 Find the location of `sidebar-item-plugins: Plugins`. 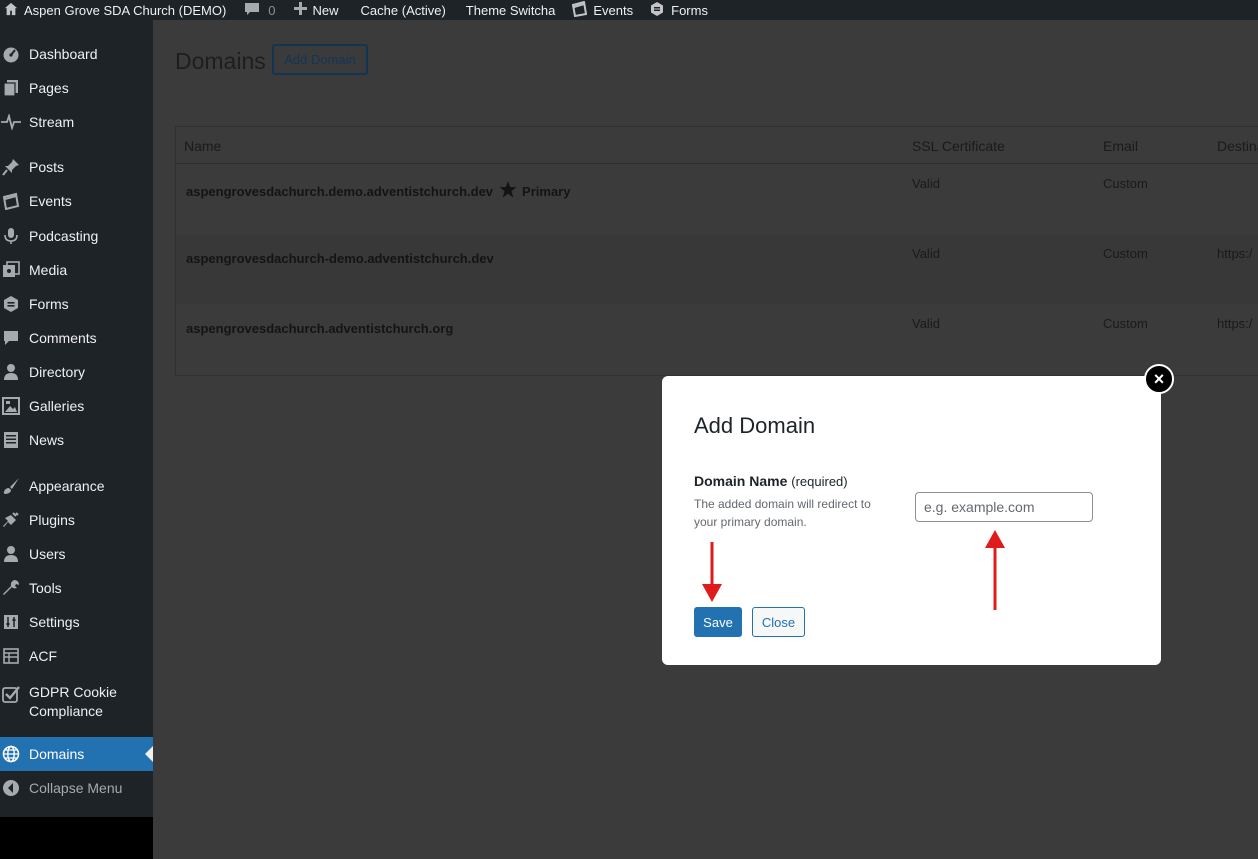

sidebar-item-plugins: Plugins is located at coordinates (76, 520).